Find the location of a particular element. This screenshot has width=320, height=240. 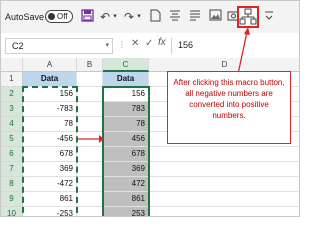

formula-value: 156 is located at coordinates (186, 45).